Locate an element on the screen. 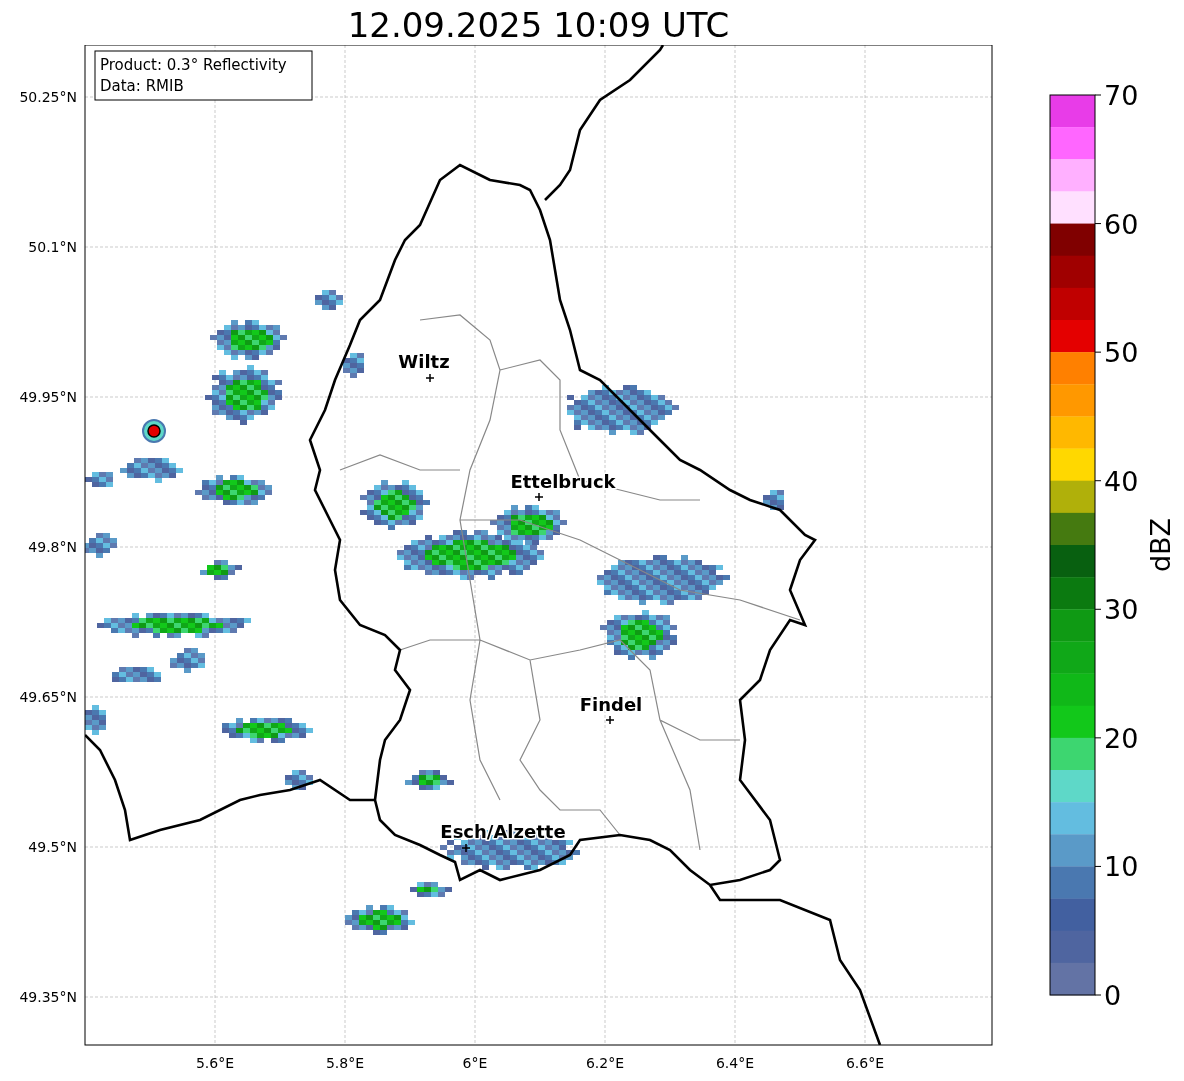 The image size is (1184, 1081). city-label: Findel is located at coordinates (611, 704).